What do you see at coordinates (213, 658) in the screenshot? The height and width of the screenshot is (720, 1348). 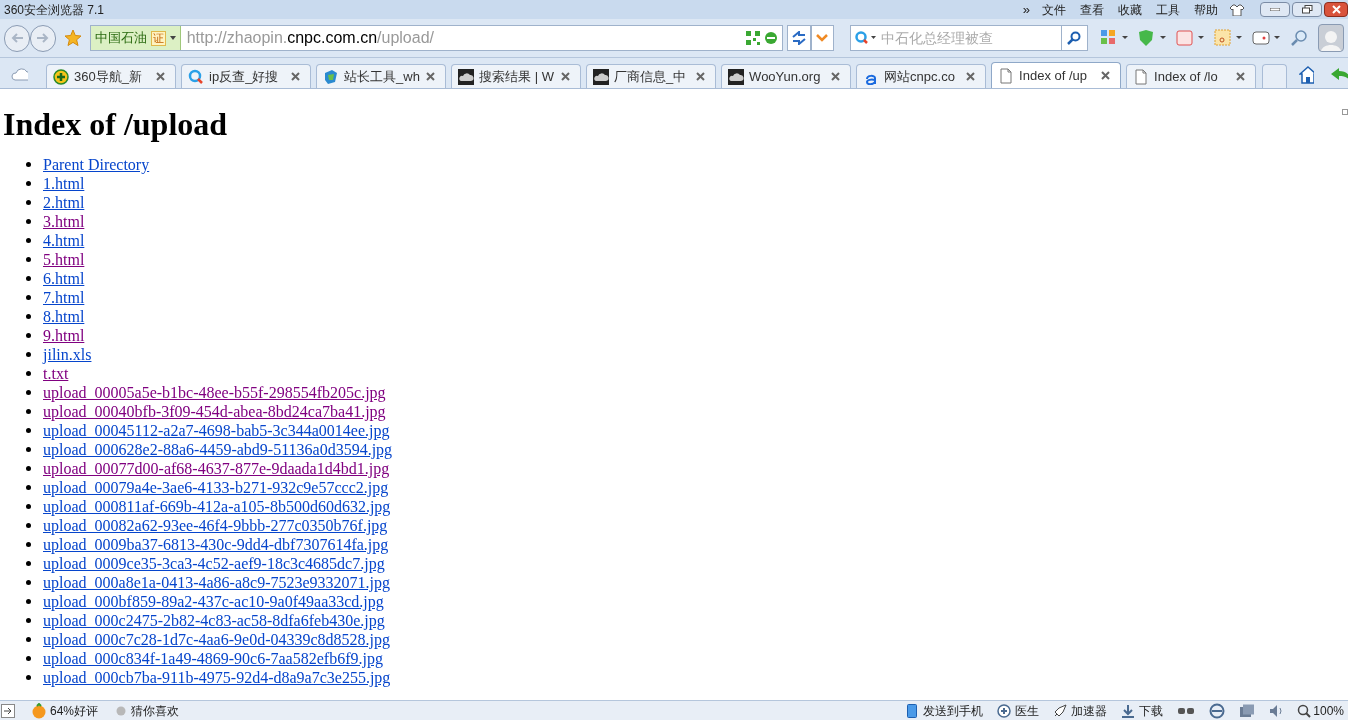 I see `file-link: upload_000c834f-1a49-4869-90c6-7aa582efb6f9.jpg` at bounding box center [213, 658].